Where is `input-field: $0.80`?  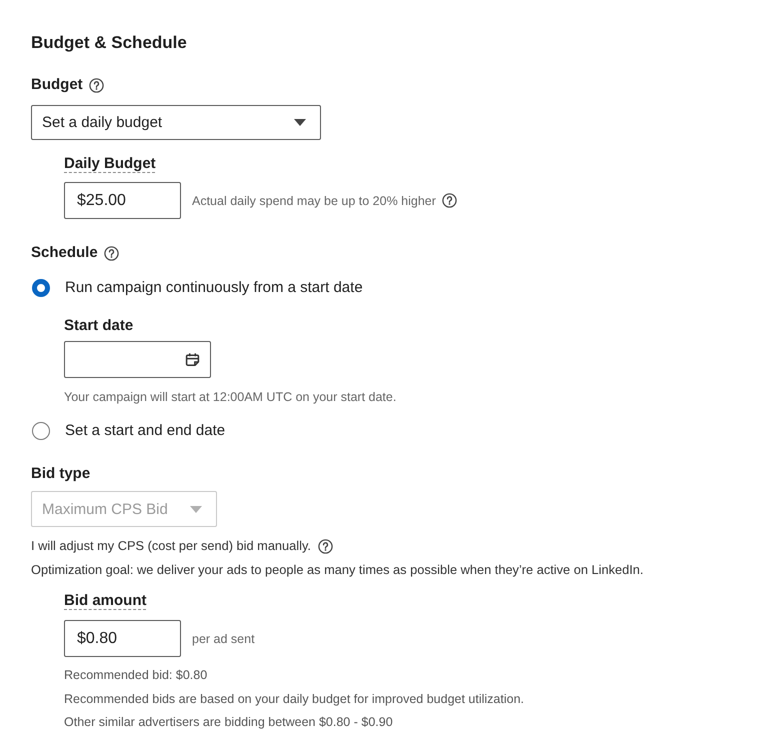
input-field: $0.80 is located at coordinates (122, 638).